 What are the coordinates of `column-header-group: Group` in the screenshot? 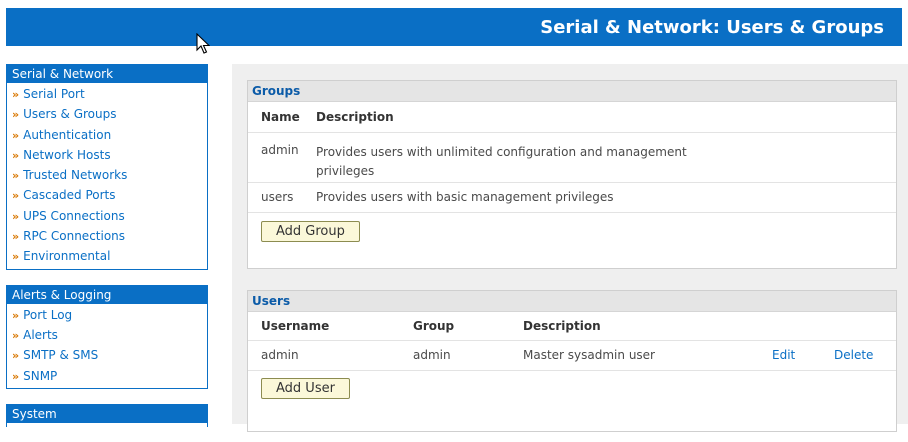 It's located at (434, 325).